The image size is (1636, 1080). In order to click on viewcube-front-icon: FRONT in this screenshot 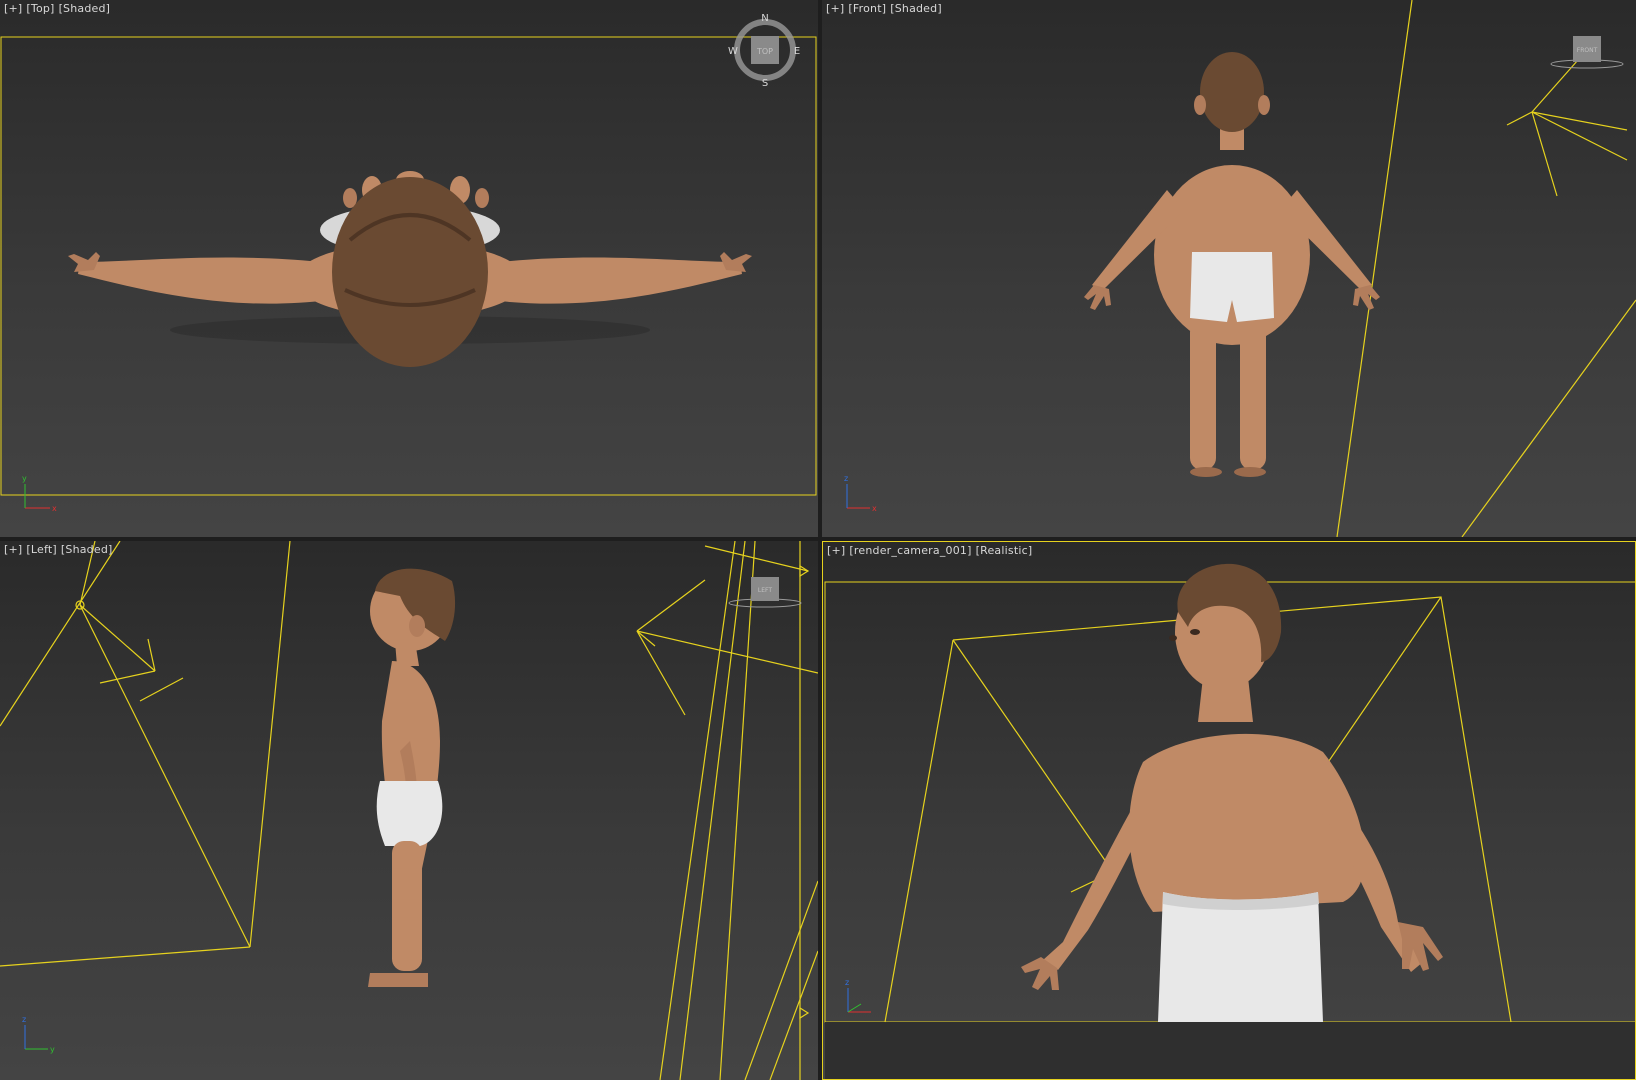, I will do `click(1587, 52)`.